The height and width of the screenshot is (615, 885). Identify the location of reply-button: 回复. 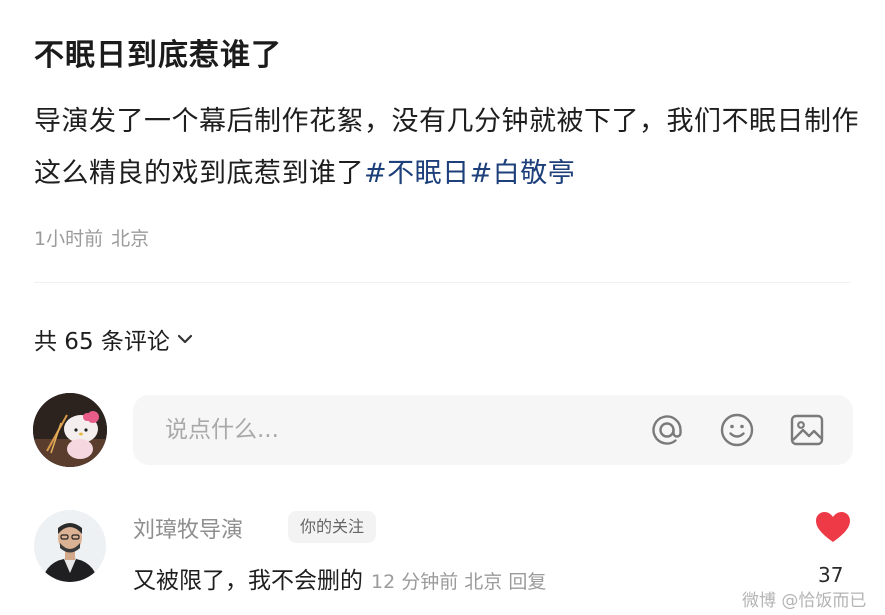
(527, 582).